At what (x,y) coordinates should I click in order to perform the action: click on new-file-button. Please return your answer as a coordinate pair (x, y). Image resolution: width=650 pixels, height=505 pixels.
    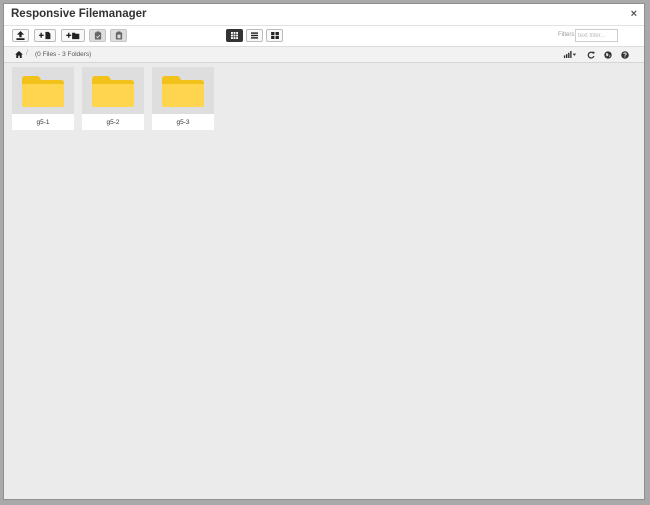
    Looking at the image, I should click on (45, 35).